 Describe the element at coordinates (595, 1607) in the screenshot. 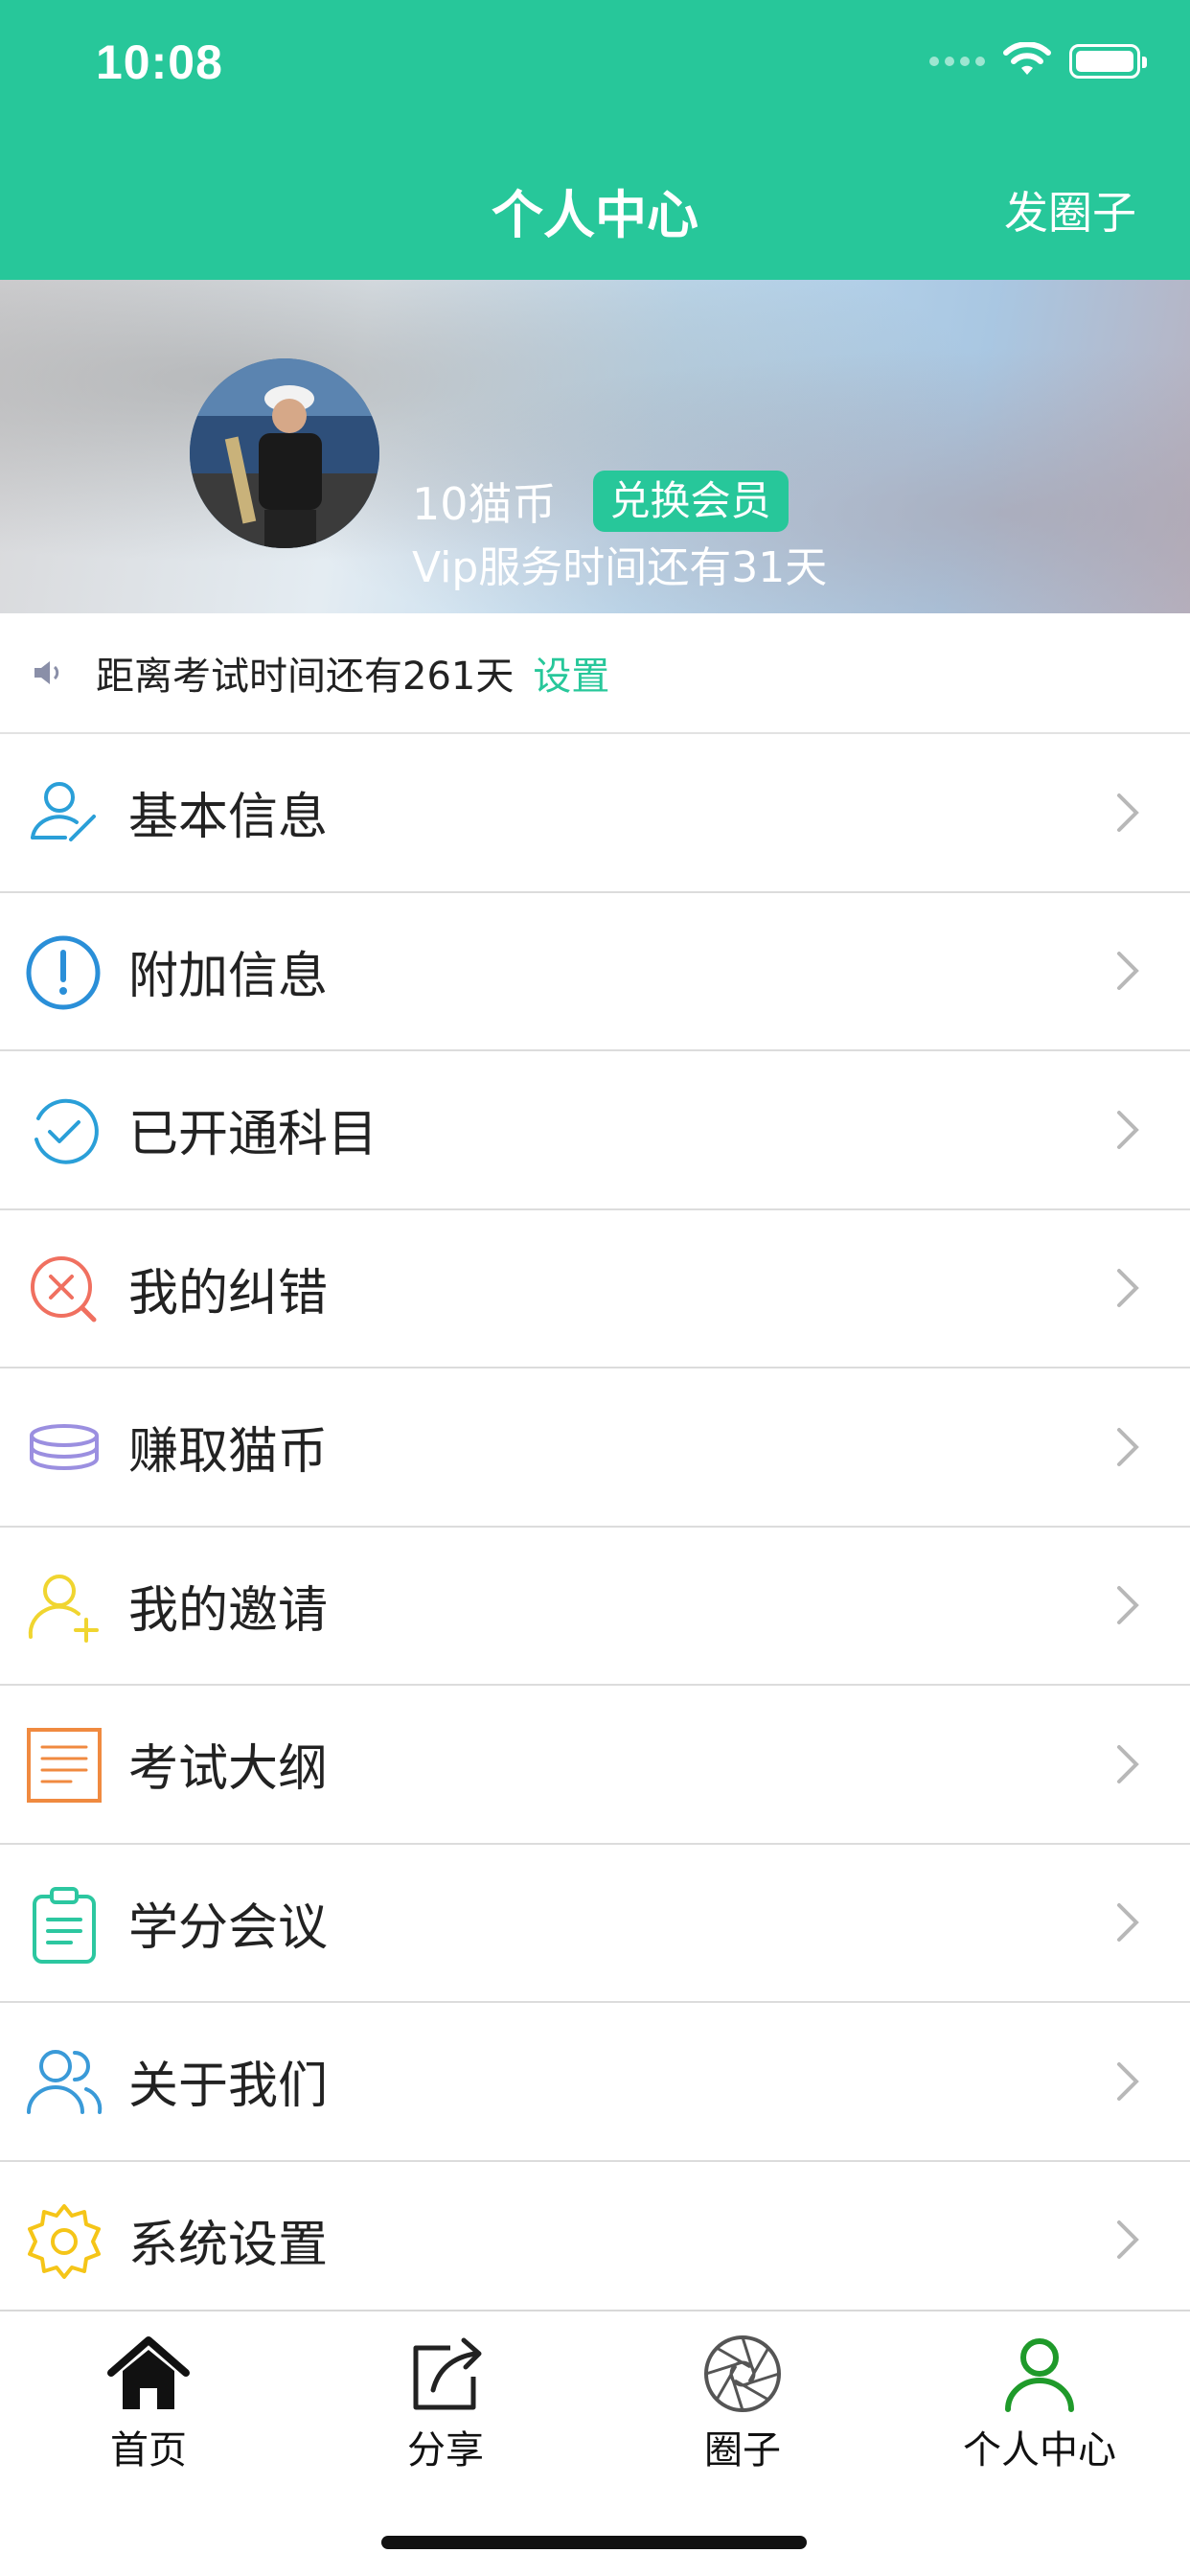

I see `menu-item-my-invitations: 我的邀请` at that location.